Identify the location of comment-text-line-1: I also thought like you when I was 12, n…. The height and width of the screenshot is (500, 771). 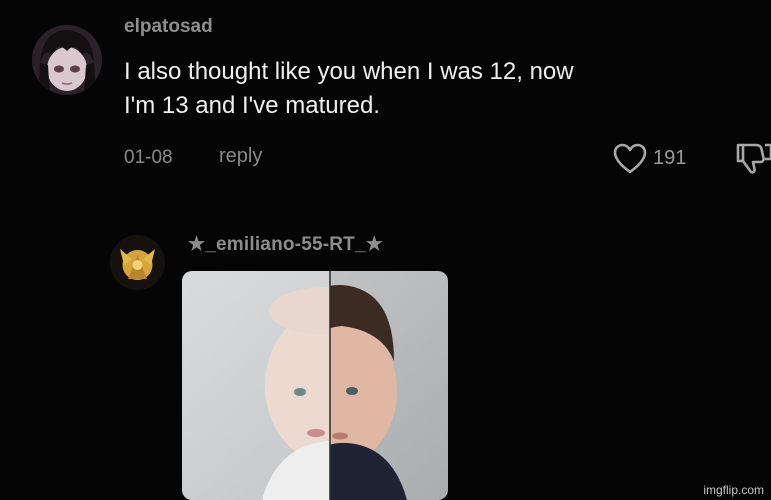
(349, 71).